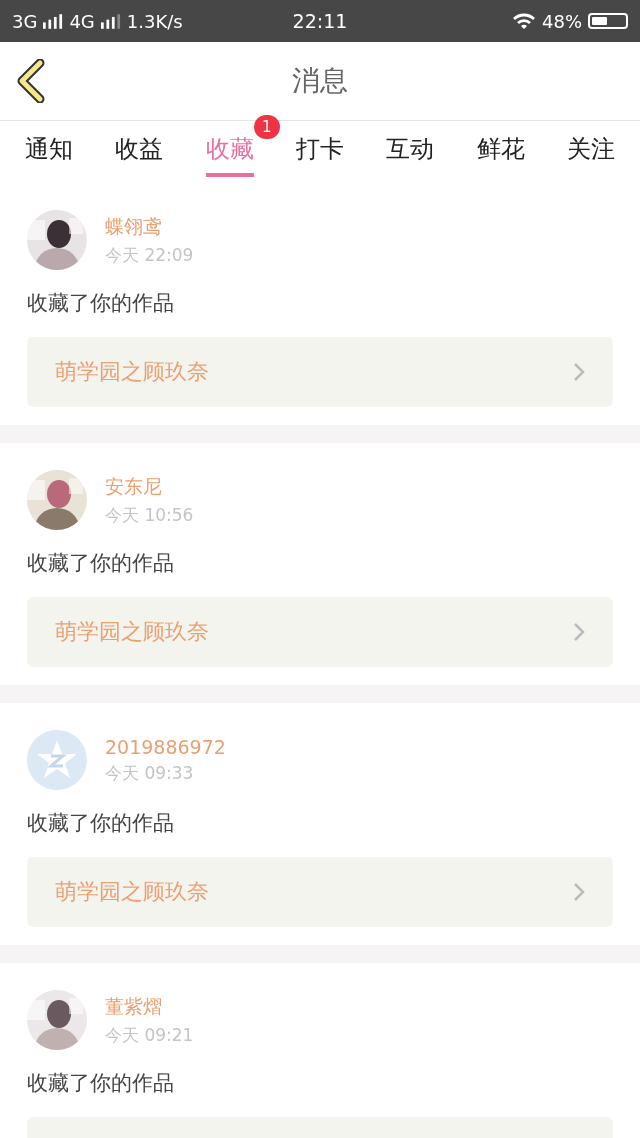 This screenshot has width=640, height=1138. Describe the element at coordinates (410, 152) in the screenshot. I see `tab: 互动` at that location.